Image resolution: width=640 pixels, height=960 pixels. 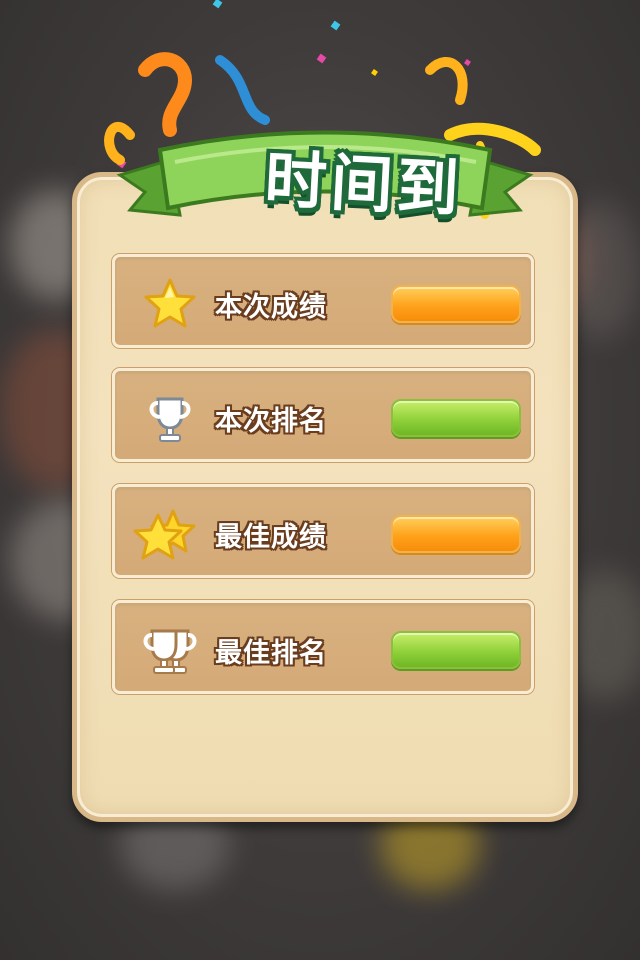 What do you see at coordinates (170, 304) in the screenshot?
I see `star-icon` at bounding box center [170, 304].